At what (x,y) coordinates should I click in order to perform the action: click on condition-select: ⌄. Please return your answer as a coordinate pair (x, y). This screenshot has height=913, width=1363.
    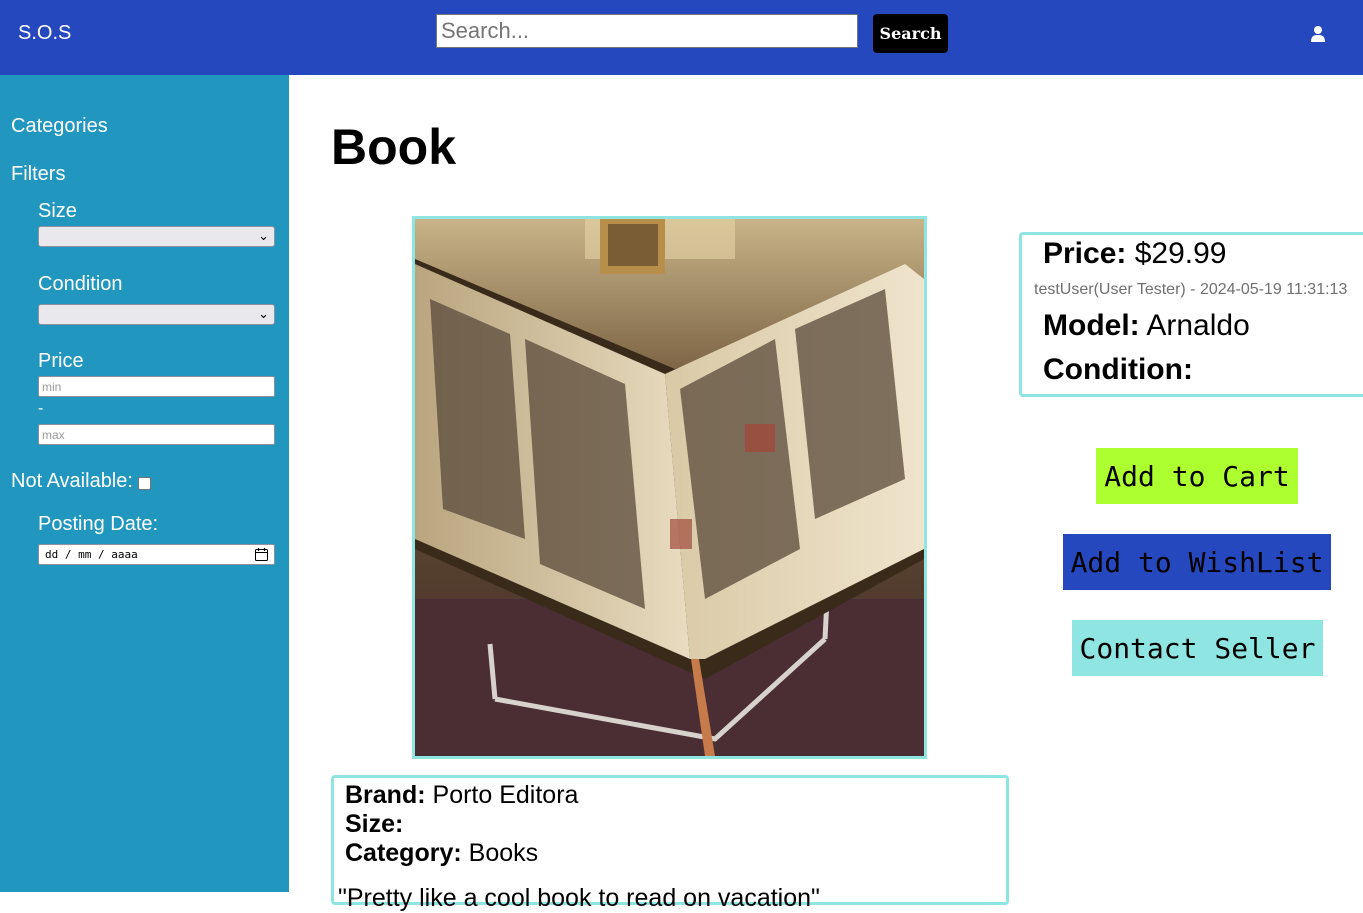
    Looking at the image, I should click on (156, 314).